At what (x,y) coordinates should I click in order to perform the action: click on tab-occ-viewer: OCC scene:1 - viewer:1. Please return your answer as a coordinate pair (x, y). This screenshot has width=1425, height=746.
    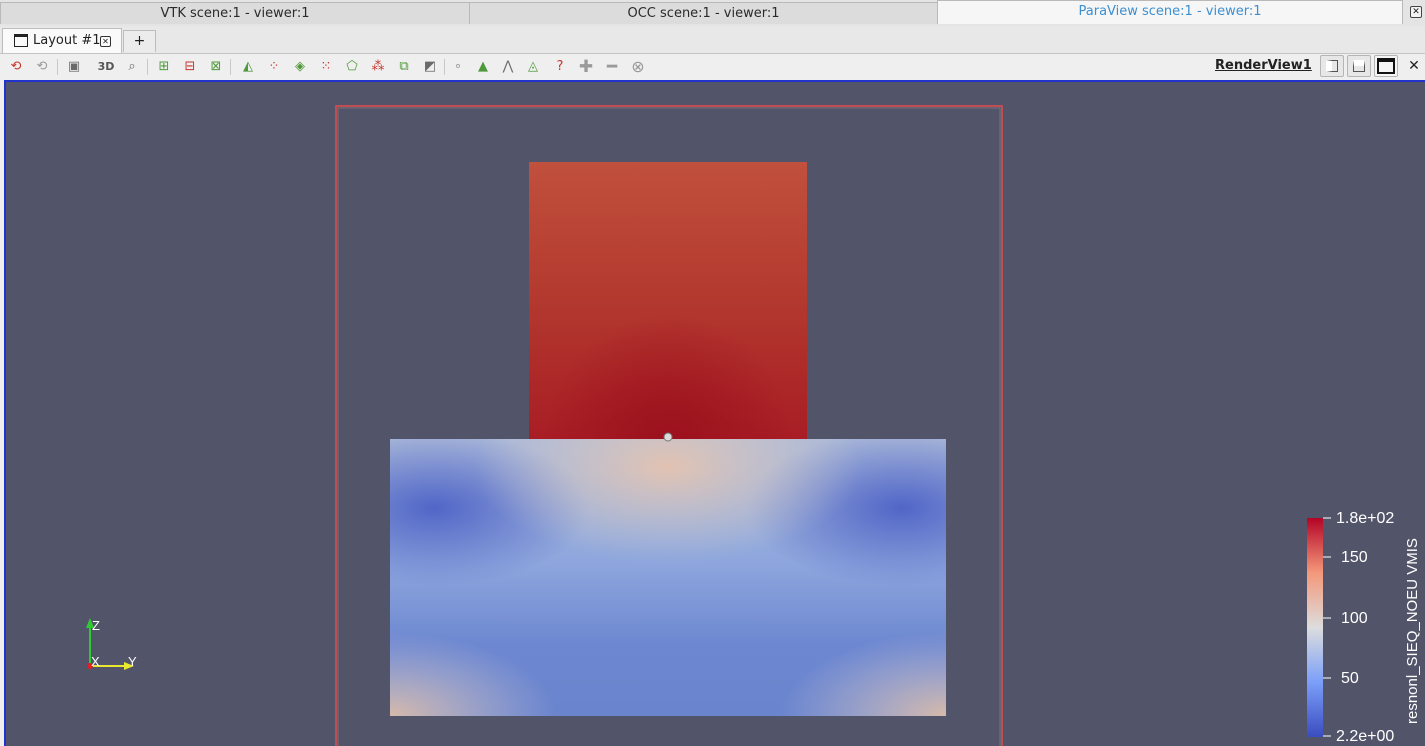
    Looking at the image, I should click on (703, 13).